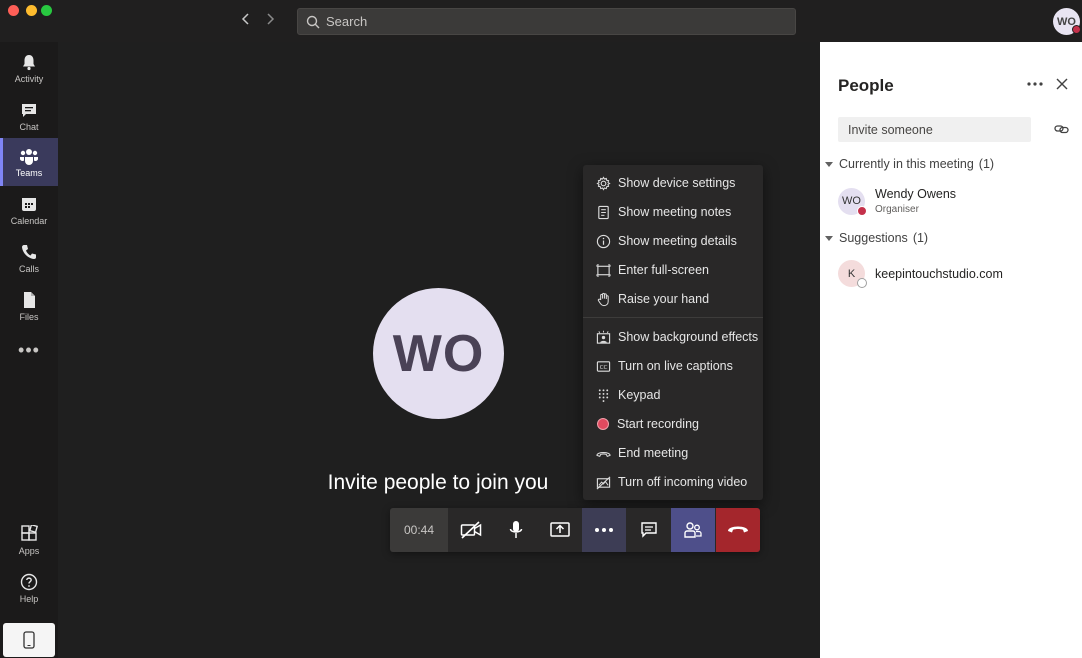 Image resolution: width=1082 pixels, height=658 pixels. I want to click on menu-item-device-settings: Show device settings, so click(673, 183).